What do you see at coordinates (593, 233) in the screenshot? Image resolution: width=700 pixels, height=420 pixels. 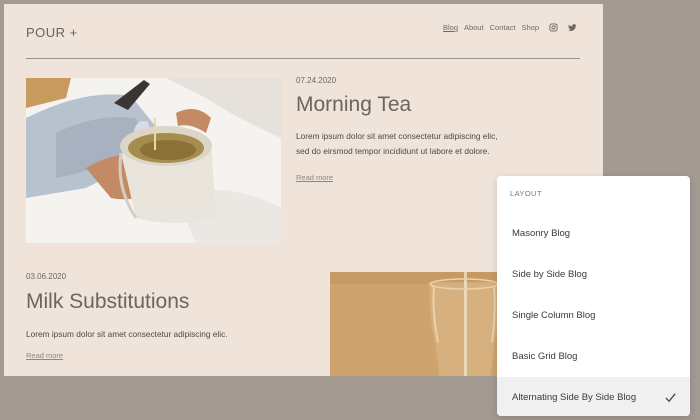 I see `layout-option-masonry: Masonry Blog` at bounding box center [593, 233].